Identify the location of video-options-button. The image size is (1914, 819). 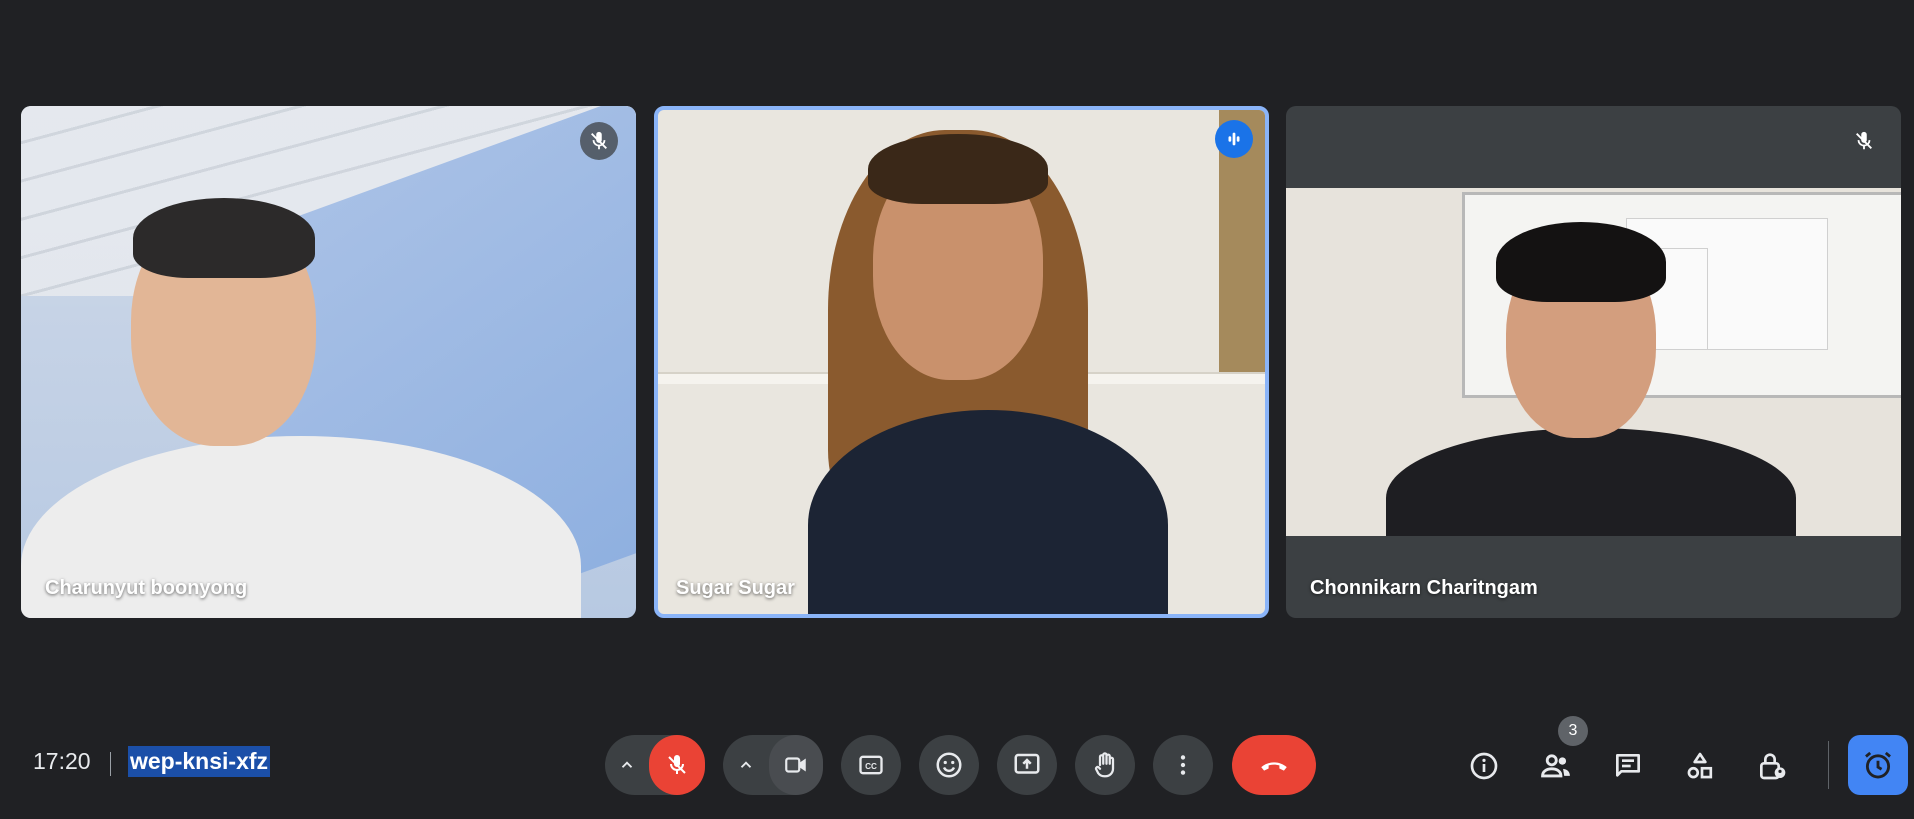
(746, 765).